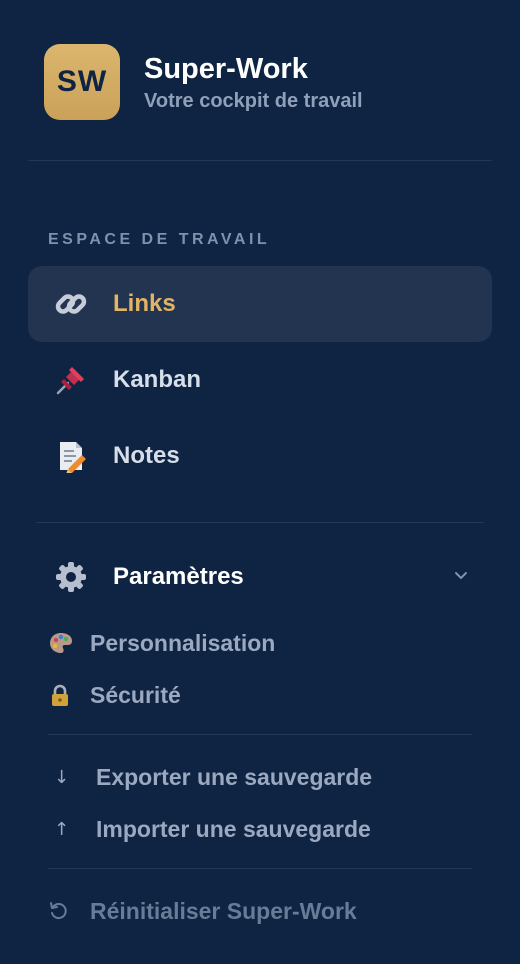 Image resolution: width=520 pixels, height=964 pixels. I want to click on settings-item-label: Sécurité, so click(135, 694).